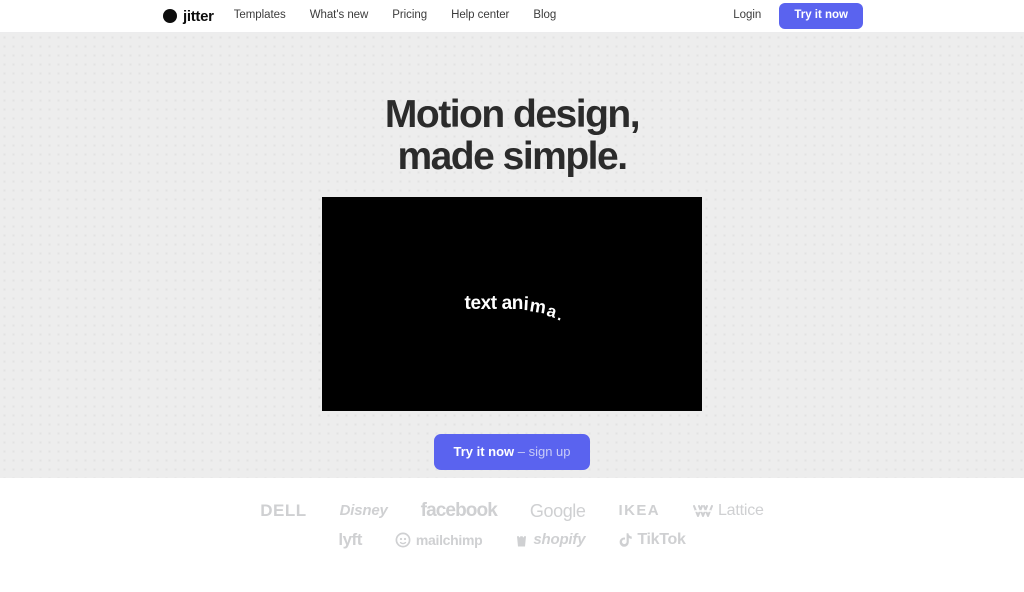 This screenshot has width=1024, height=592. I want to click on caption-char: m, so click(537, 307).